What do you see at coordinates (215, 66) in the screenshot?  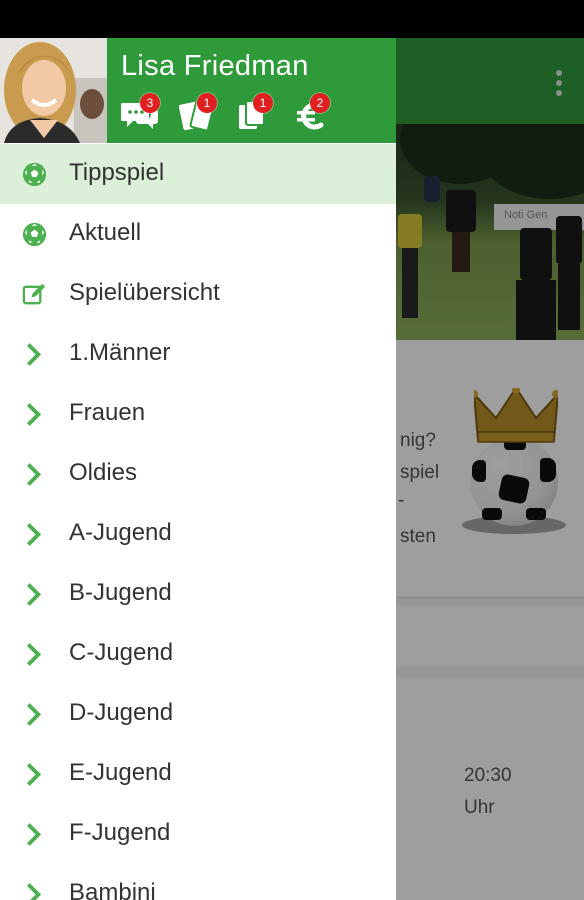 I see `user-name: Lisa Friedman` at bounding box center [215, 66].